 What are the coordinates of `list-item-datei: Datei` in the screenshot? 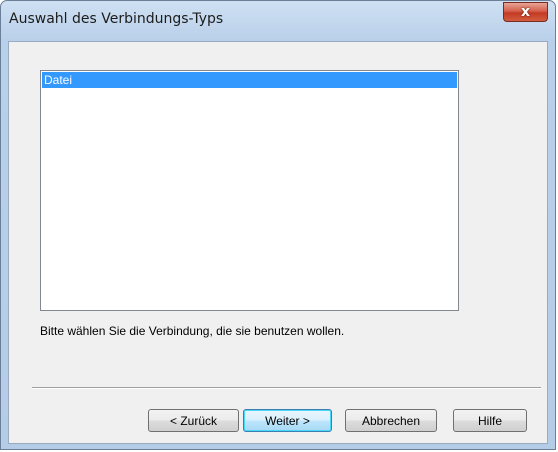 It's located at (249, 80).